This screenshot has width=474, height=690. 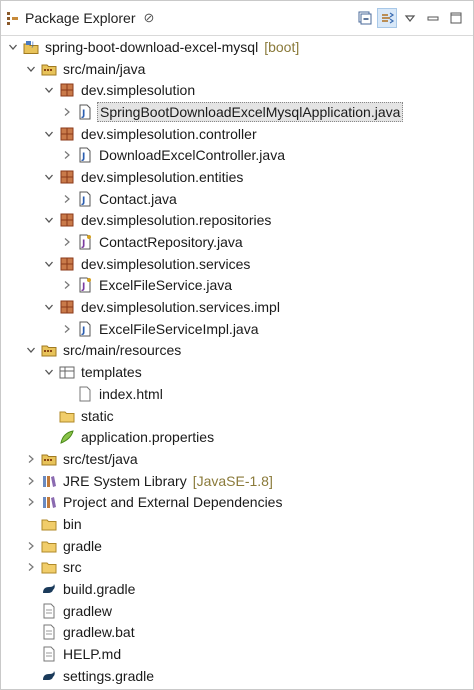 What do you see at coordinates (237, 524) in the screenshot?
I see `tree-item: bin` at bounding box center [237, 524].